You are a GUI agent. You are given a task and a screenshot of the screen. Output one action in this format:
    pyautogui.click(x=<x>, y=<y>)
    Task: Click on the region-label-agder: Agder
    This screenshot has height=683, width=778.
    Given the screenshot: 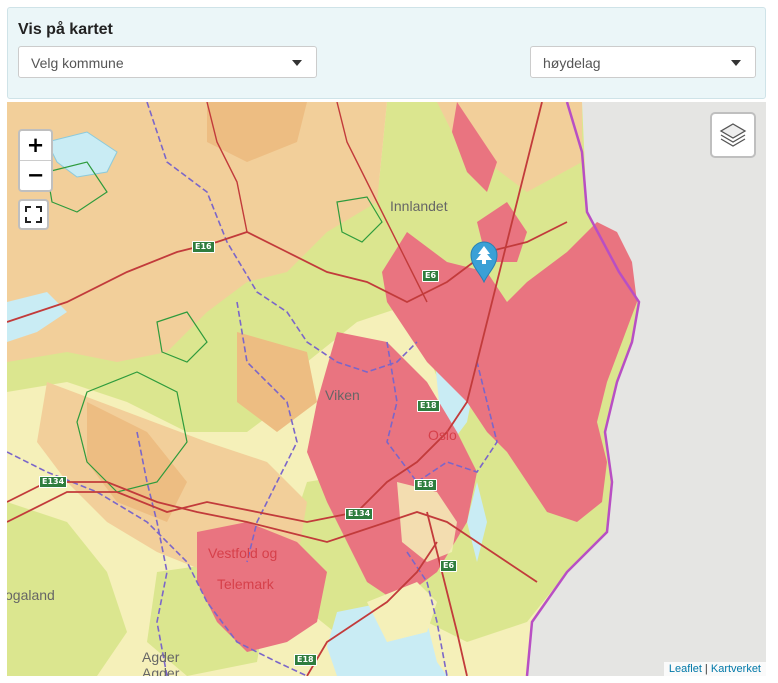 What is the action you would take?
    pyautogui.click(x=161, y=657)
    